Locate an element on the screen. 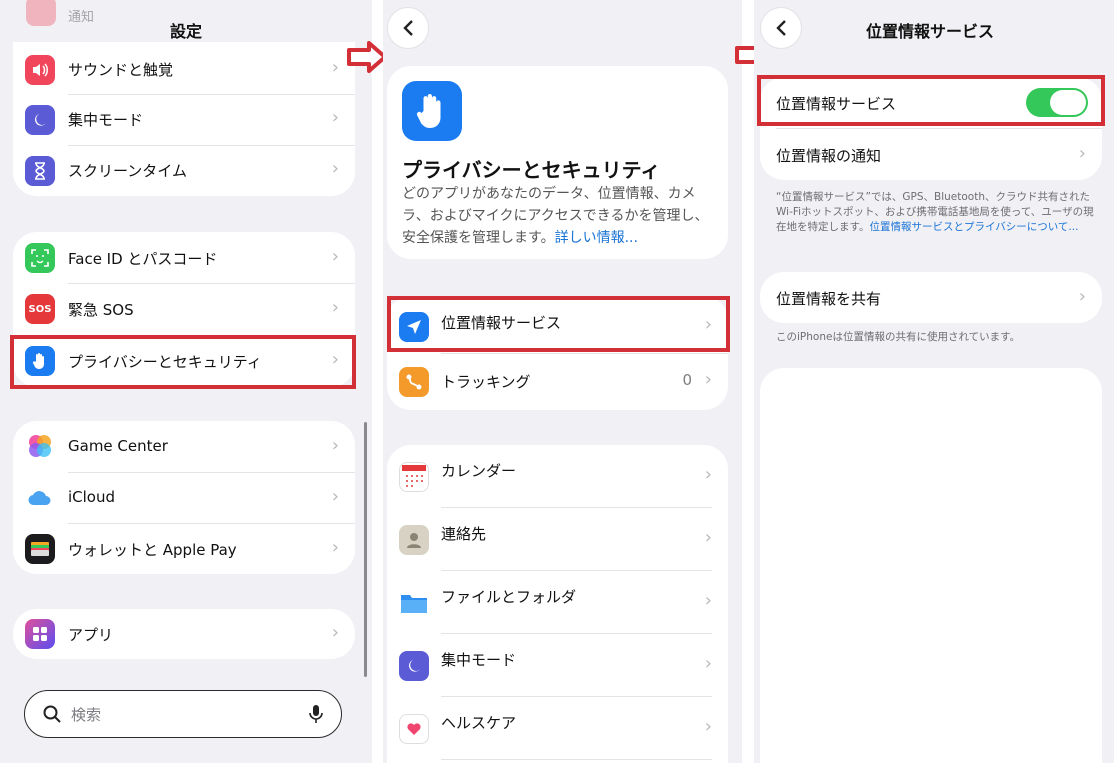 The height and width of the screenshot is (763, 1114). row-tracking: トラッキング 0 › is located at coordinates (557, 382).